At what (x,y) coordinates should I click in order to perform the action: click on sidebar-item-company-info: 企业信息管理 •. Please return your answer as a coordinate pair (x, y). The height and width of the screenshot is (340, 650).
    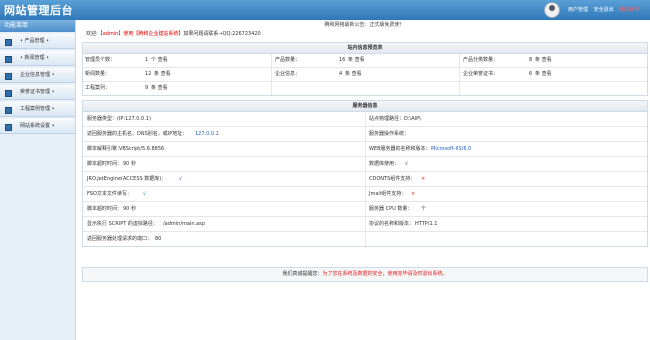
    Looking at the image, I should click on (37, 75).